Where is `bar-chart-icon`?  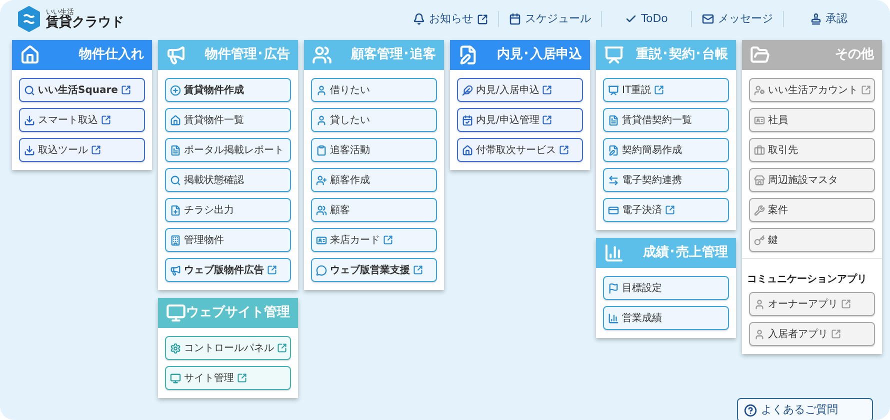
bar-chart-icon is located at coordinates (614, 253).